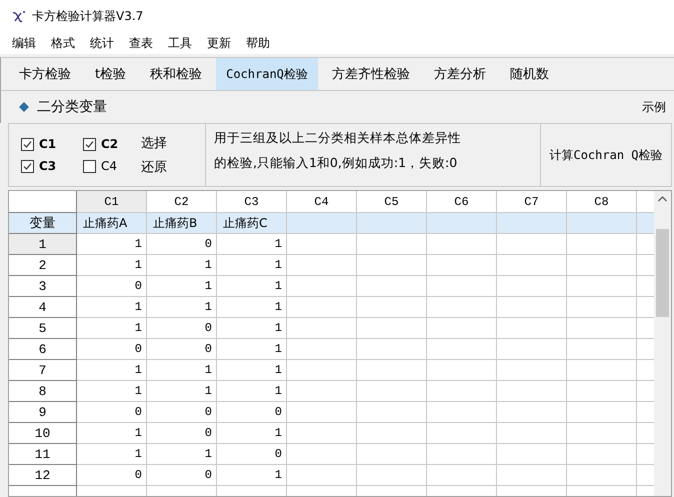 This screenshot has height=497, width=674. I want to click on row-header: 10, so click(43, 433).